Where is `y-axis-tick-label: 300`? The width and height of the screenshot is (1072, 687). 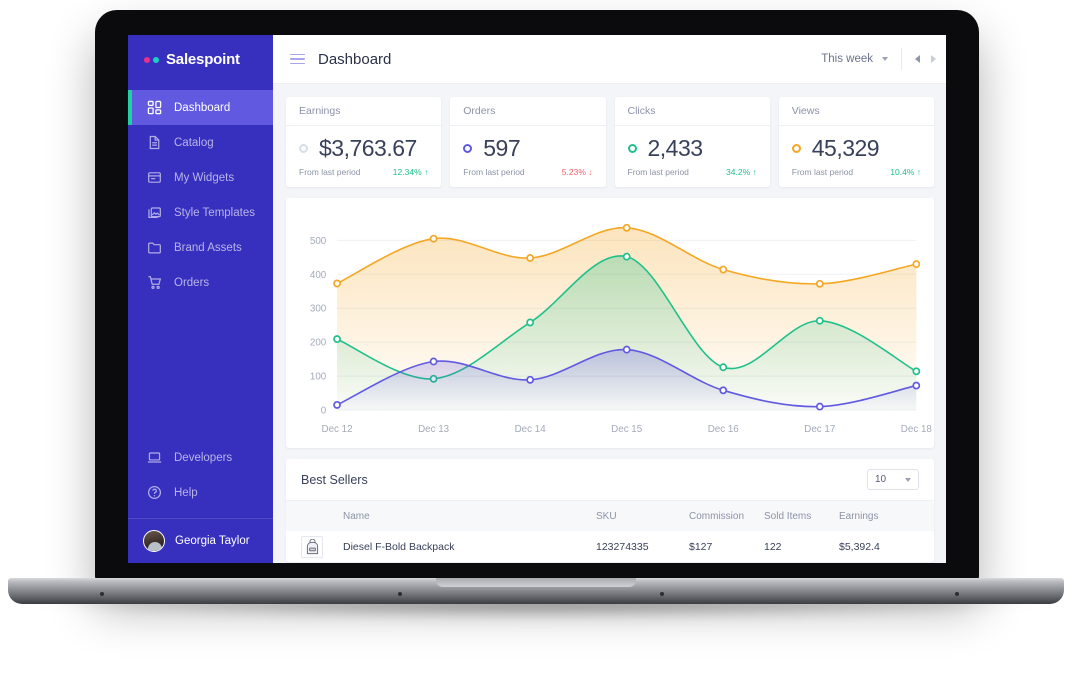 y-axis-tick-label: 300 is located at coordinates (318, 309).